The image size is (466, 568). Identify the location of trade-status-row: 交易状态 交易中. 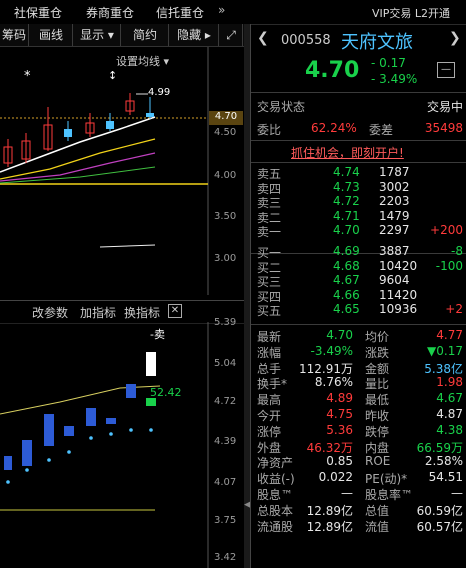
(360, 106).